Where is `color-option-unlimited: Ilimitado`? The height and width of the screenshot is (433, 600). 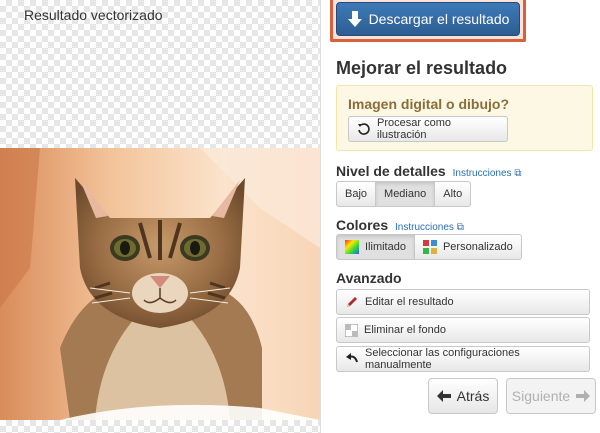
color-option-unlimited: Ilimitado is located at coordinates (375, 247).